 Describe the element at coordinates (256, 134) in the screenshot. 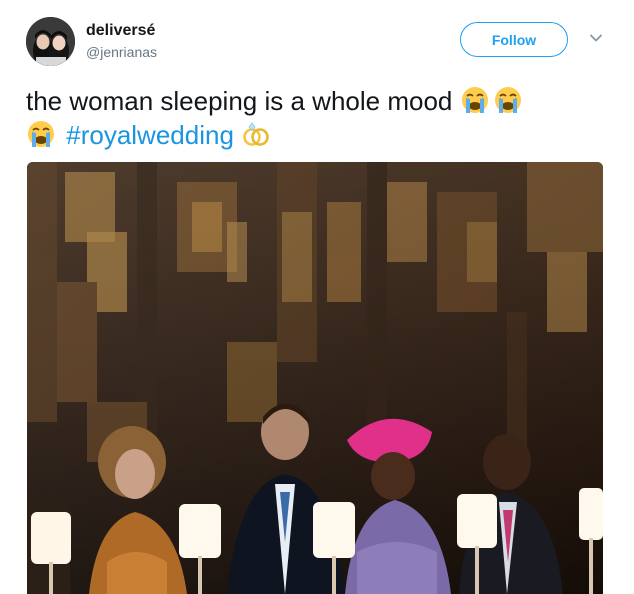

I see `rings-icon` at that location.